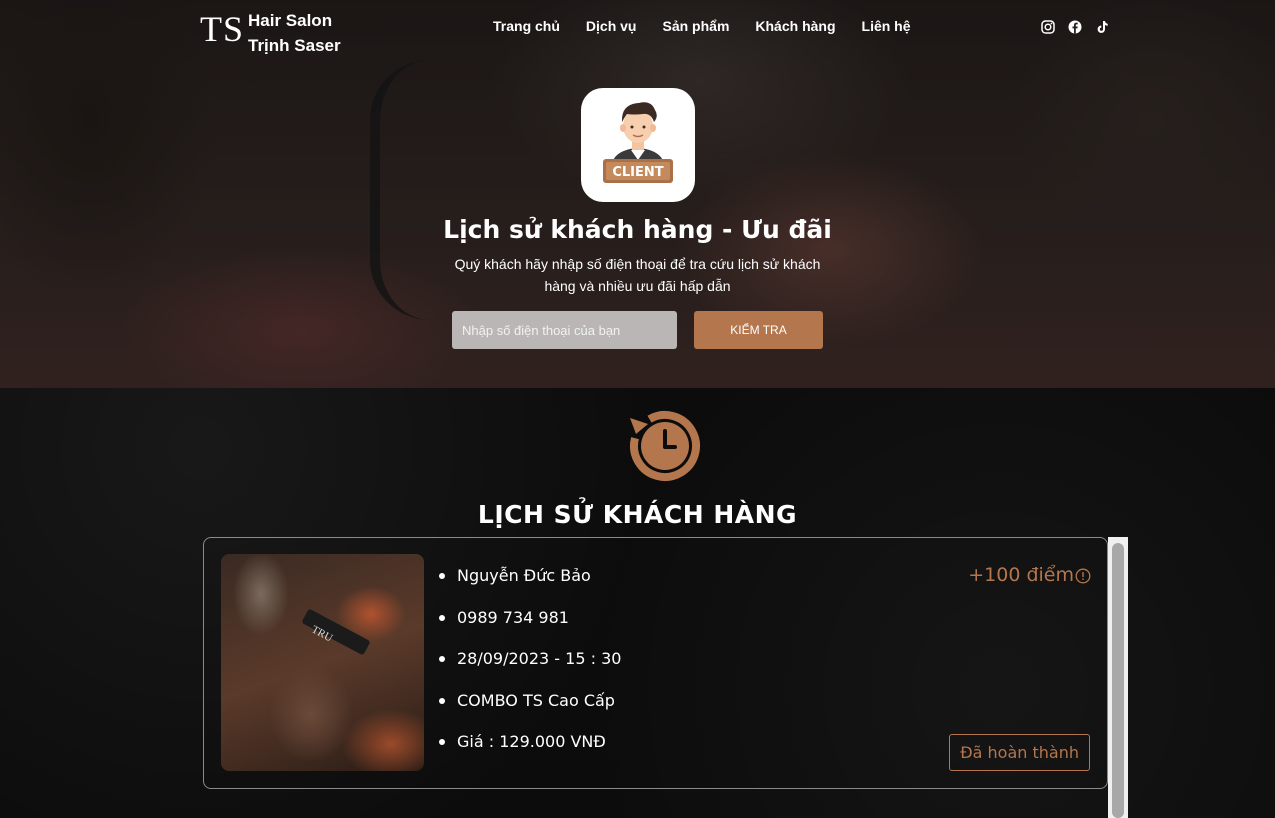  I want to click on service-name: COMBO TS Cao Cấp, so click(529, 712).